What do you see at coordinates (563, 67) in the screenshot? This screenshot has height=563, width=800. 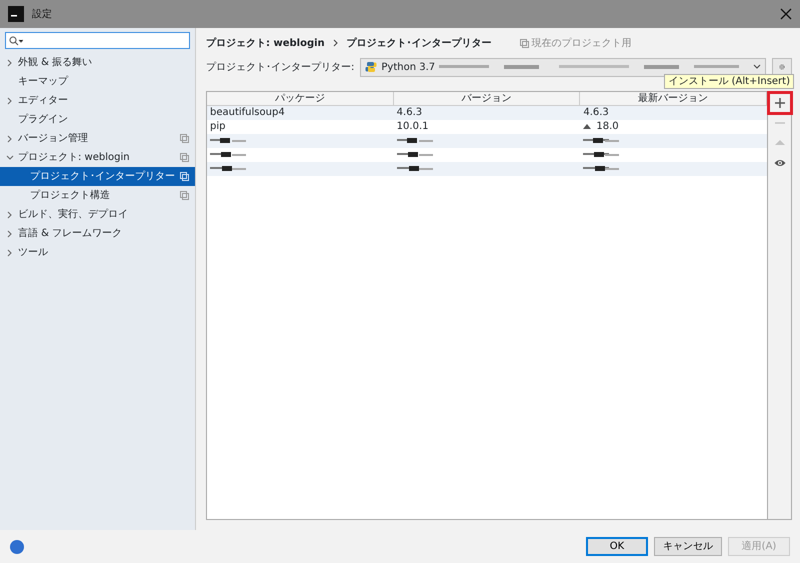 I see `interpreter-dropdown: Python 3.7` at bounding box center [563, 67].